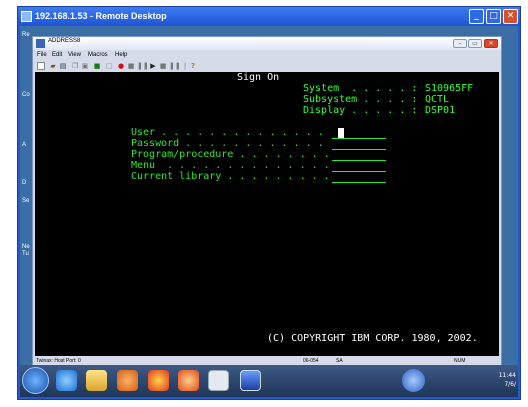 This screenshot has width=528, height=407. I want to click on maximize-button: □, so click(493, 16).